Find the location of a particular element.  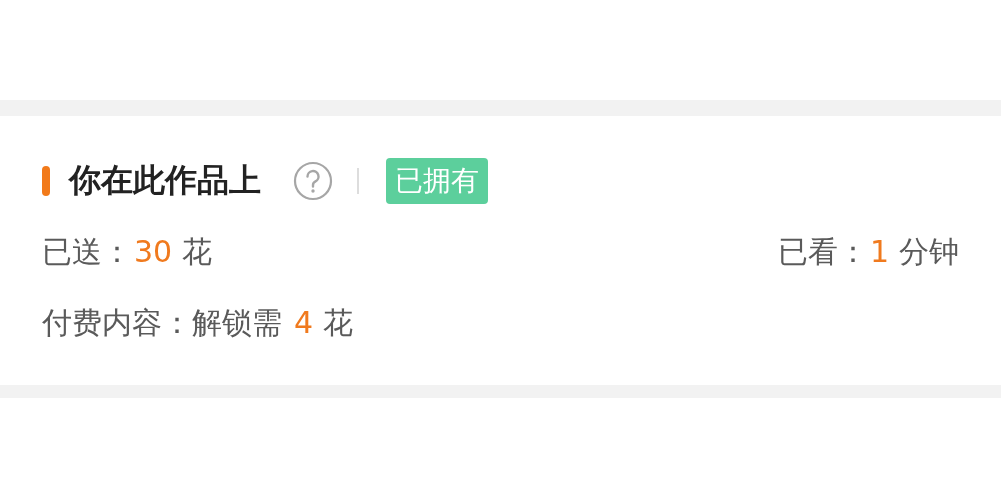

help-icon is located at coordinates (313, 181).